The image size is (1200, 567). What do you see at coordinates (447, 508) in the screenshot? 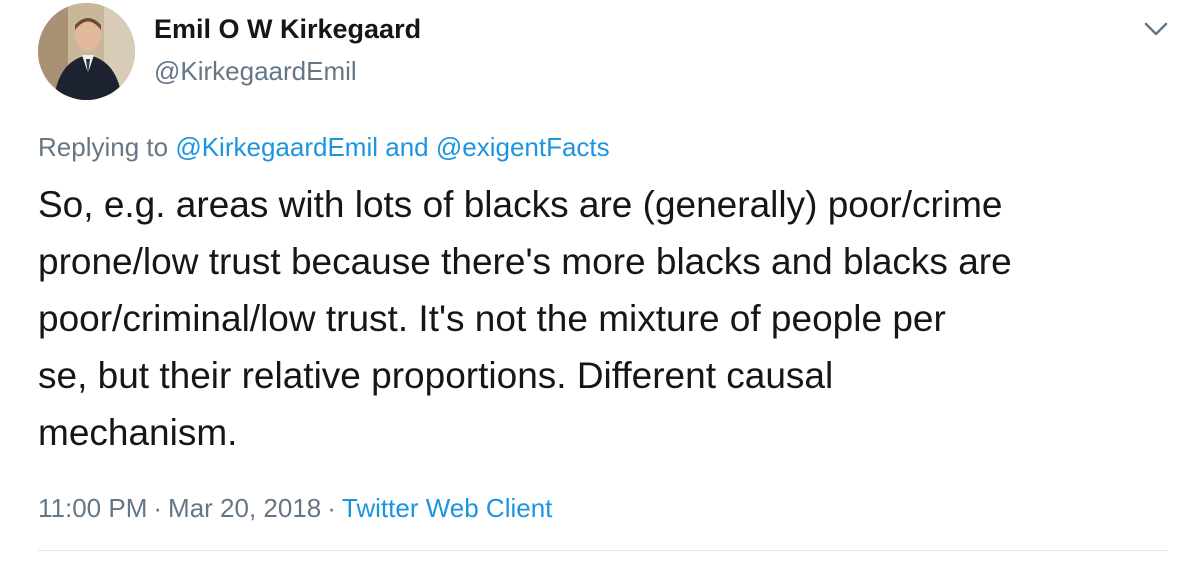
I see `tweet-source-link: Twitter Web Client` at bounding box center [447, 508].